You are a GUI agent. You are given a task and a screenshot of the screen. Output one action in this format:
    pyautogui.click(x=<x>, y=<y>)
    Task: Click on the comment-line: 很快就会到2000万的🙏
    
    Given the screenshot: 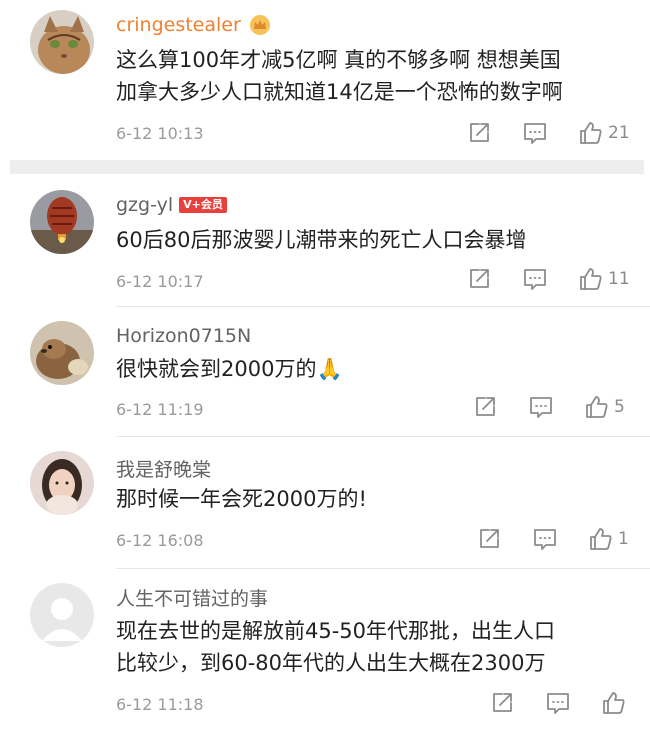 What is the action you would take?
    pyautogui.click(x=229, y=369)
    